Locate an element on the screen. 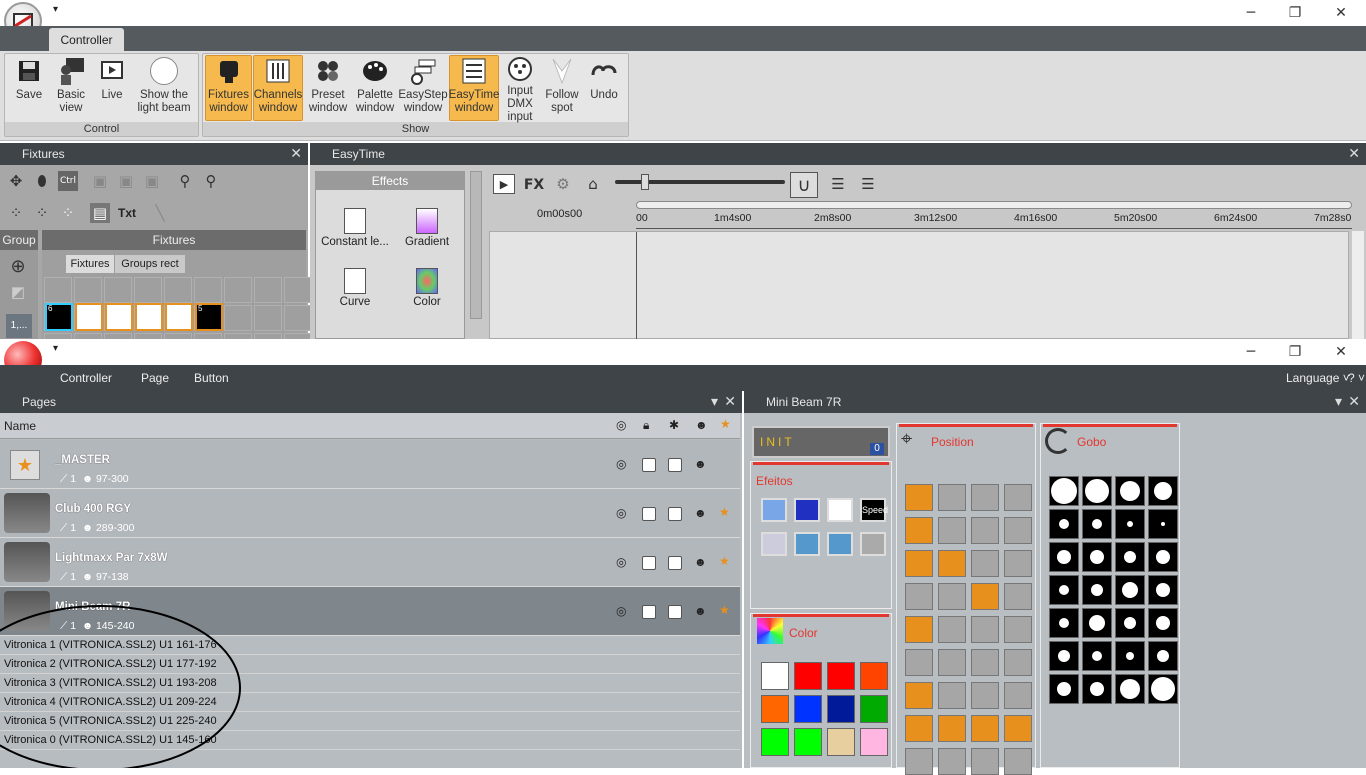  light-beam-button: Show the light beam is located at coordinates (164, 88).